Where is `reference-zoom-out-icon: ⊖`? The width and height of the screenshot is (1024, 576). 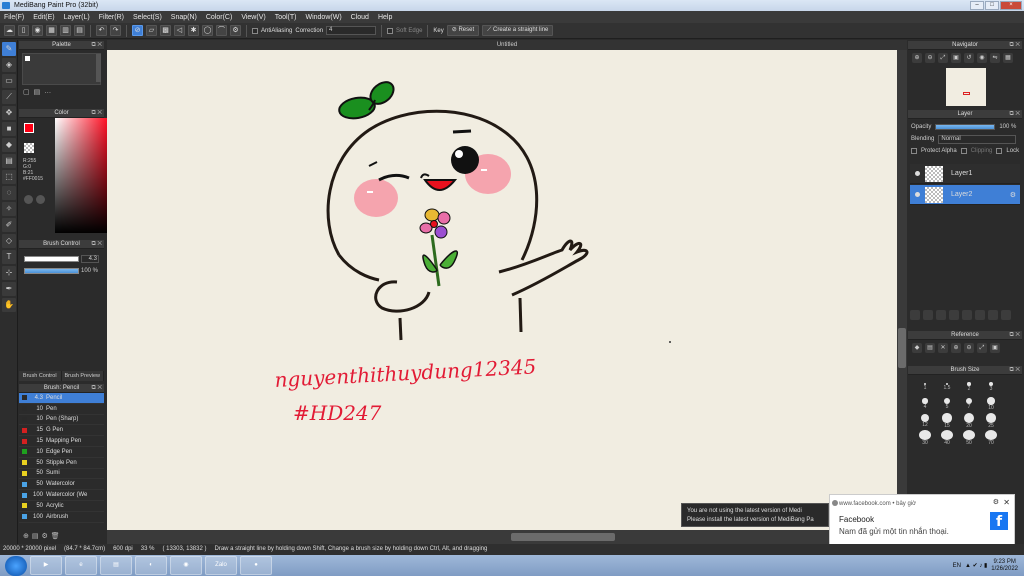
reference-zoom-out-icon: ⊖ is located at coordinates (969, 348).